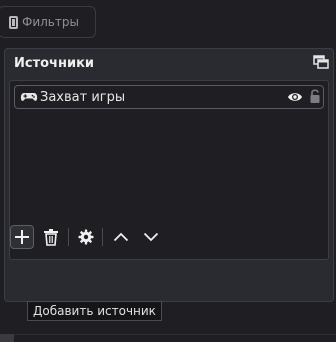  I want to click on source-properties-button, so click(86, 237).